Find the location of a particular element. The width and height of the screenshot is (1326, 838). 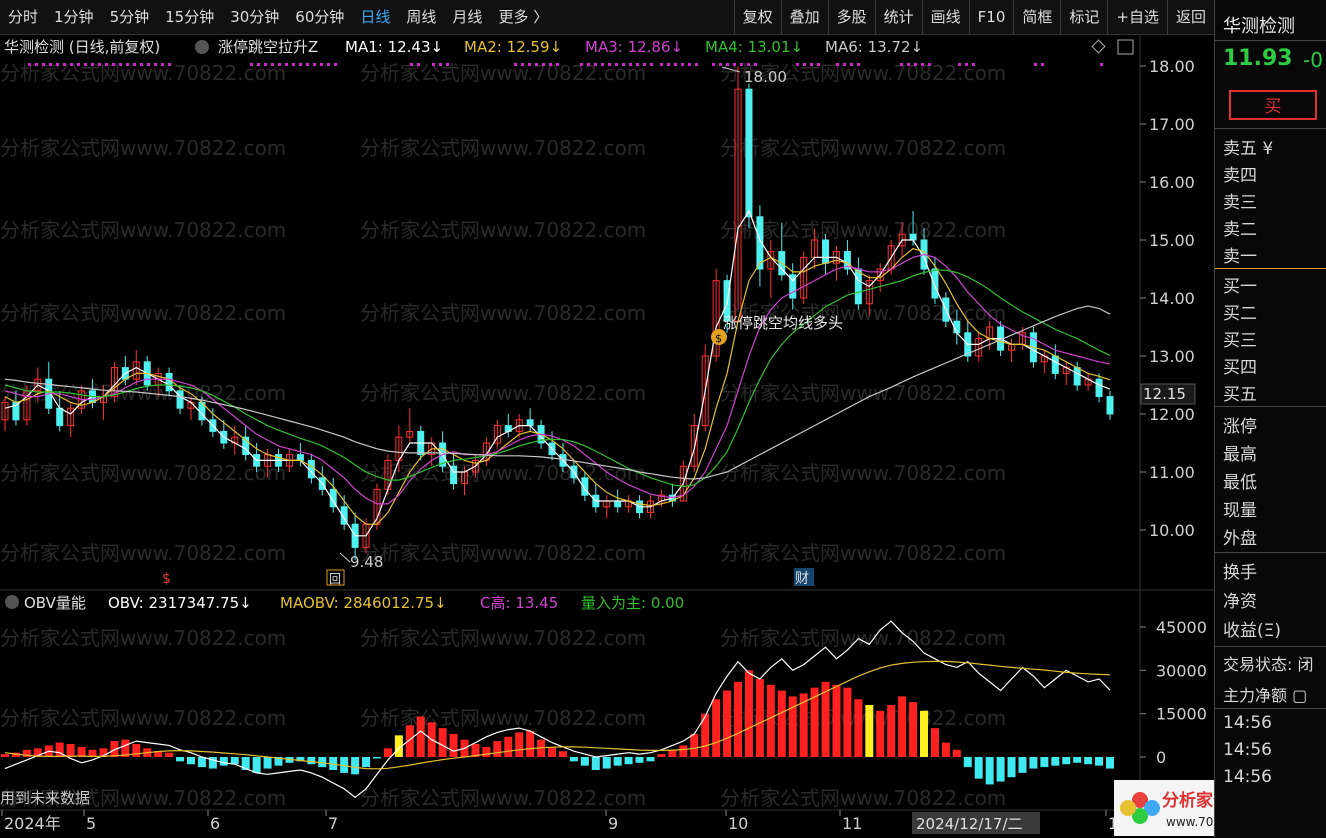

ma-legend-3: MA4: 13.01↓ is located at coordinates (754, 47).